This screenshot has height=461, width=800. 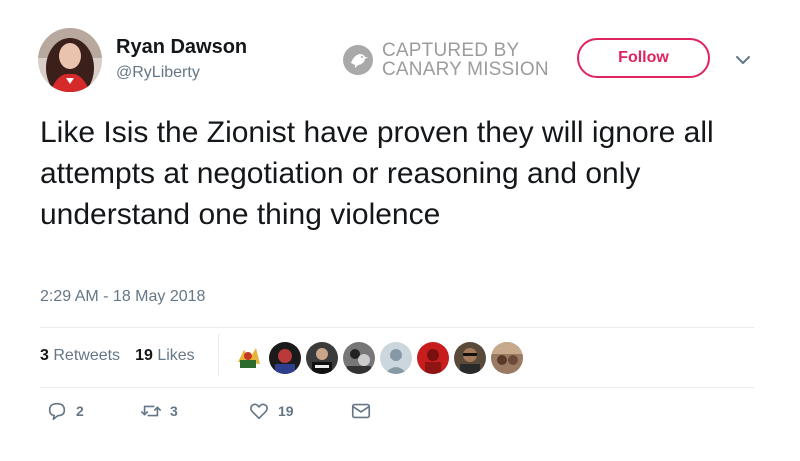 What do you see at coordinates (451, 50) in the screenshot?
I see `watermark-line-1: CAPTURED BY` at bounding box center [451, 50].